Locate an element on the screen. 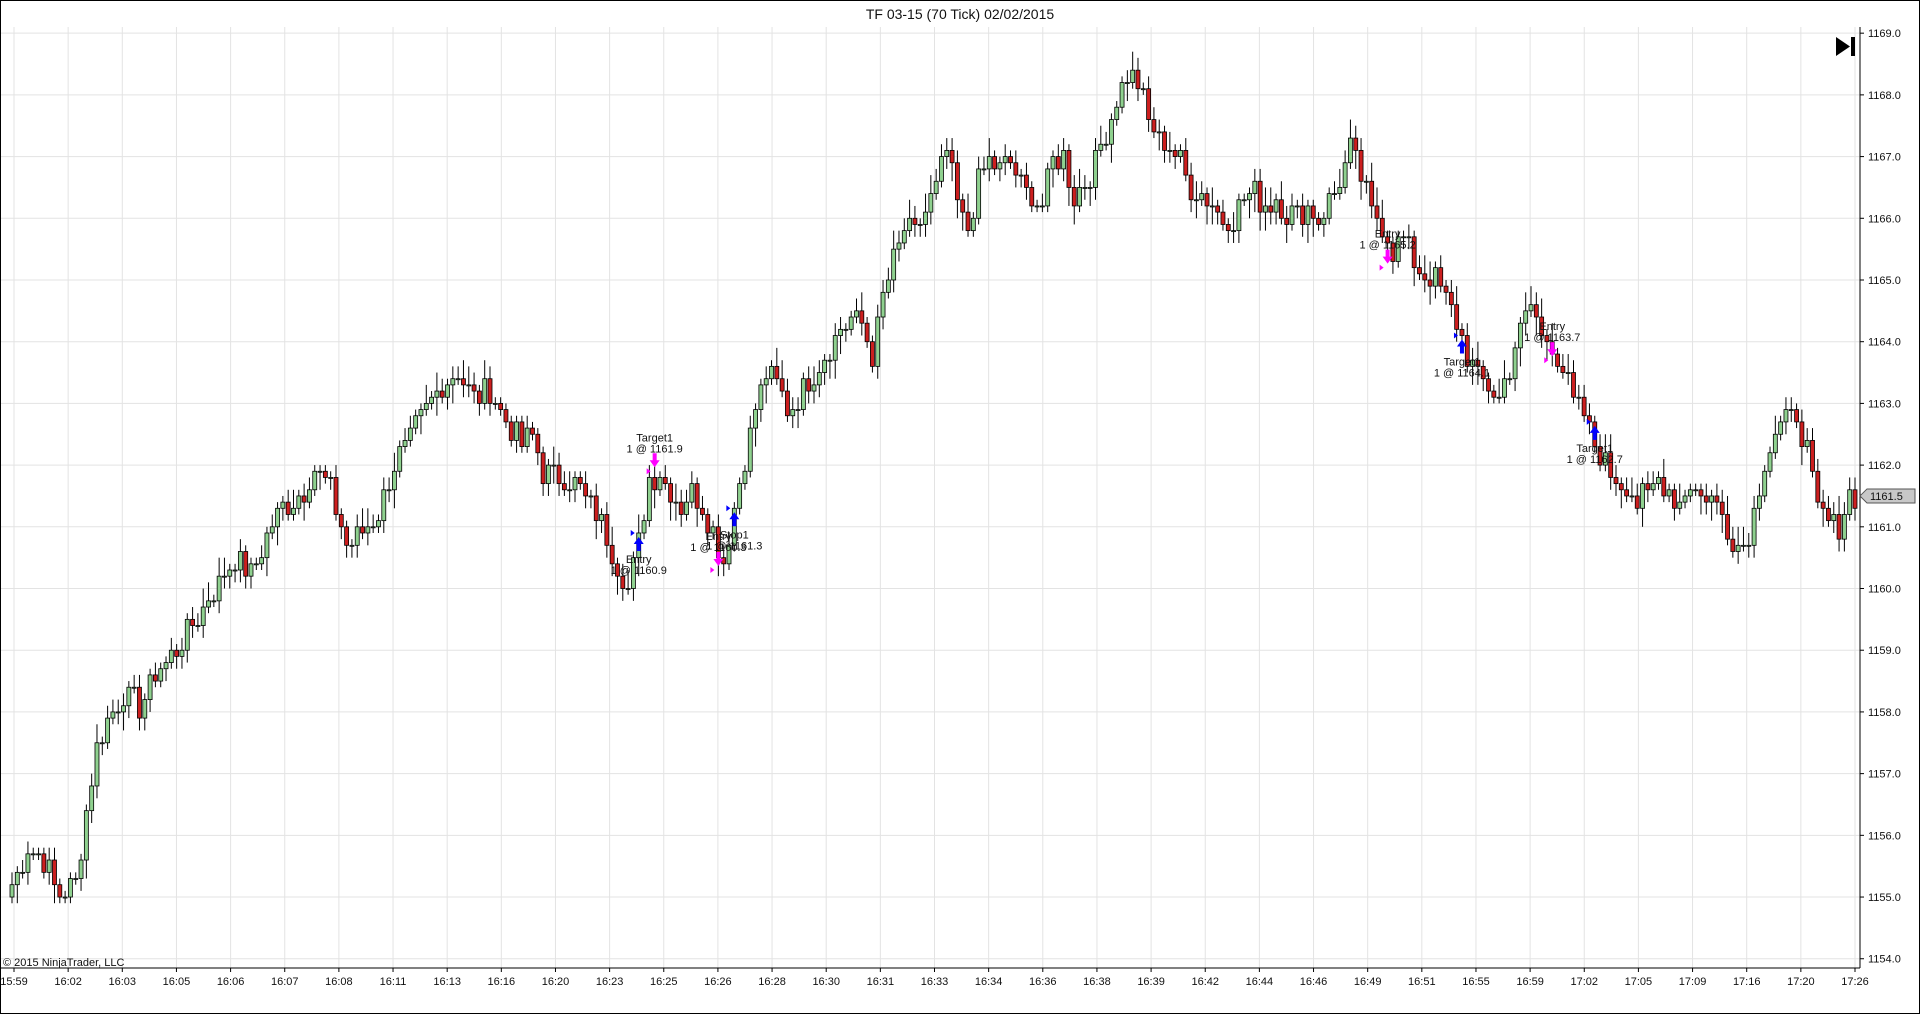 This screenshot has width=1920, height=1014. x-tick-label: 16:07 is located at coordinates (285, 982).